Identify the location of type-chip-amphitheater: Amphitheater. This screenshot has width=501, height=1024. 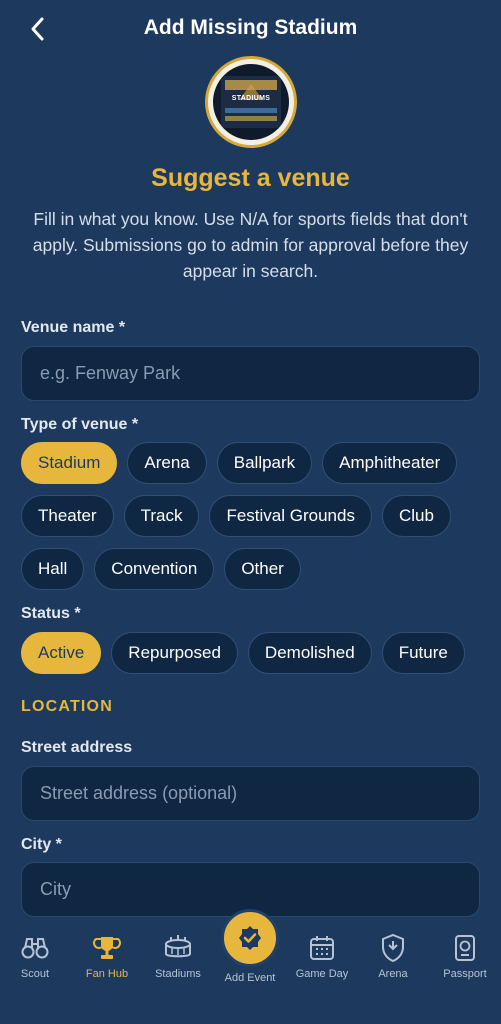
(390, 463).